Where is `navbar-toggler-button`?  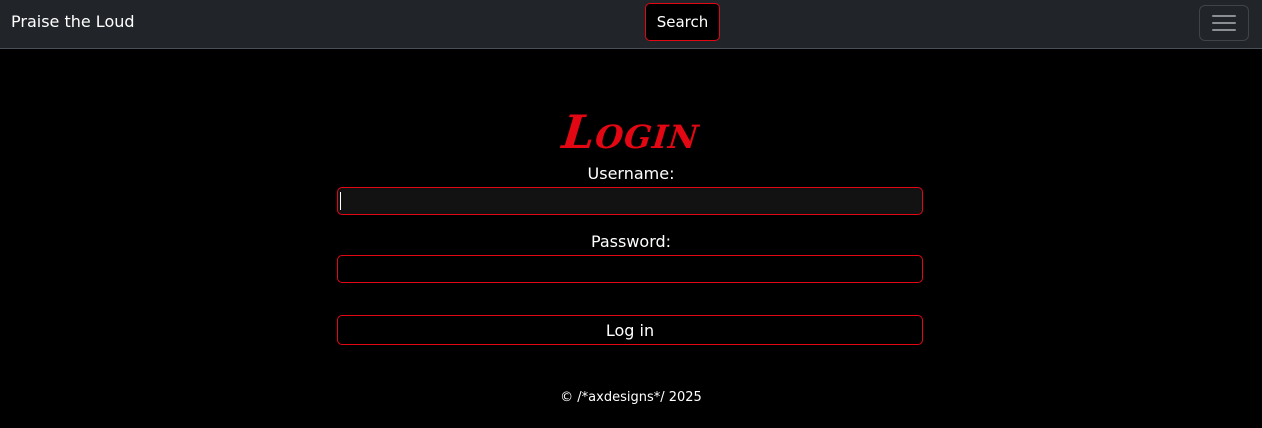
navbar-toggler-button is located at coordinates (1224, 23).